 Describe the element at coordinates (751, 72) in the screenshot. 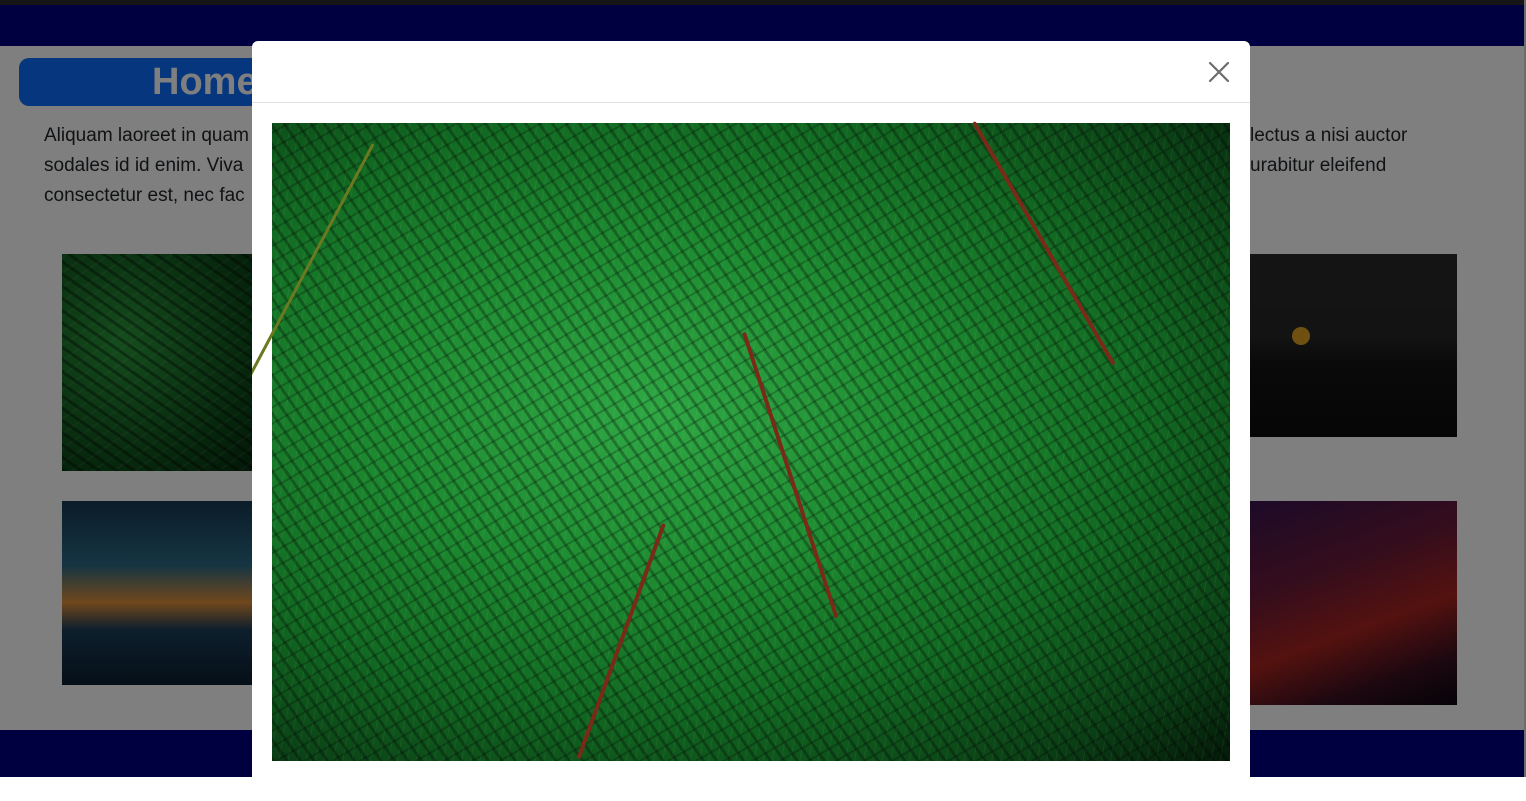

I see `modal-header` at that location.